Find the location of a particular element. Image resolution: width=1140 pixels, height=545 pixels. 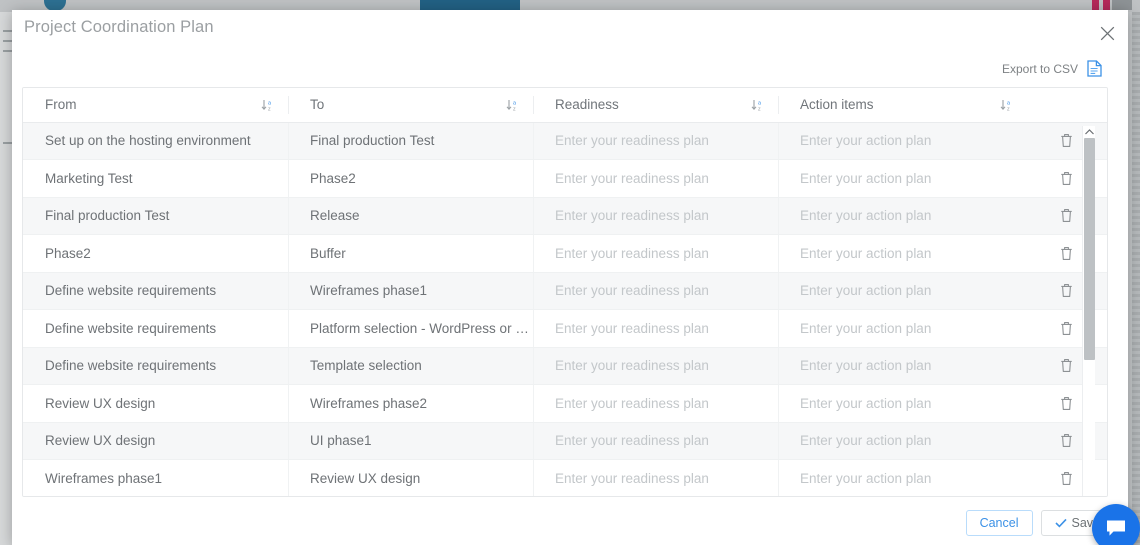

cell-to: Review UX design is located at coordinates (410, 477).